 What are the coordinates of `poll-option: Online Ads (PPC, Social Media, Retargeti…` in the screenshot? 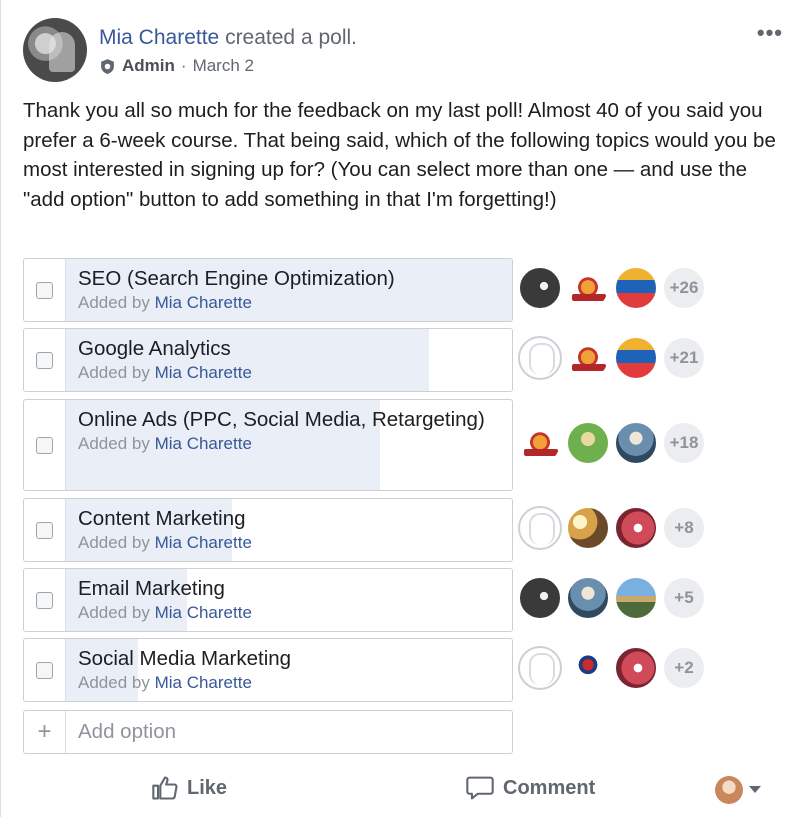 It's located at (268, 445).